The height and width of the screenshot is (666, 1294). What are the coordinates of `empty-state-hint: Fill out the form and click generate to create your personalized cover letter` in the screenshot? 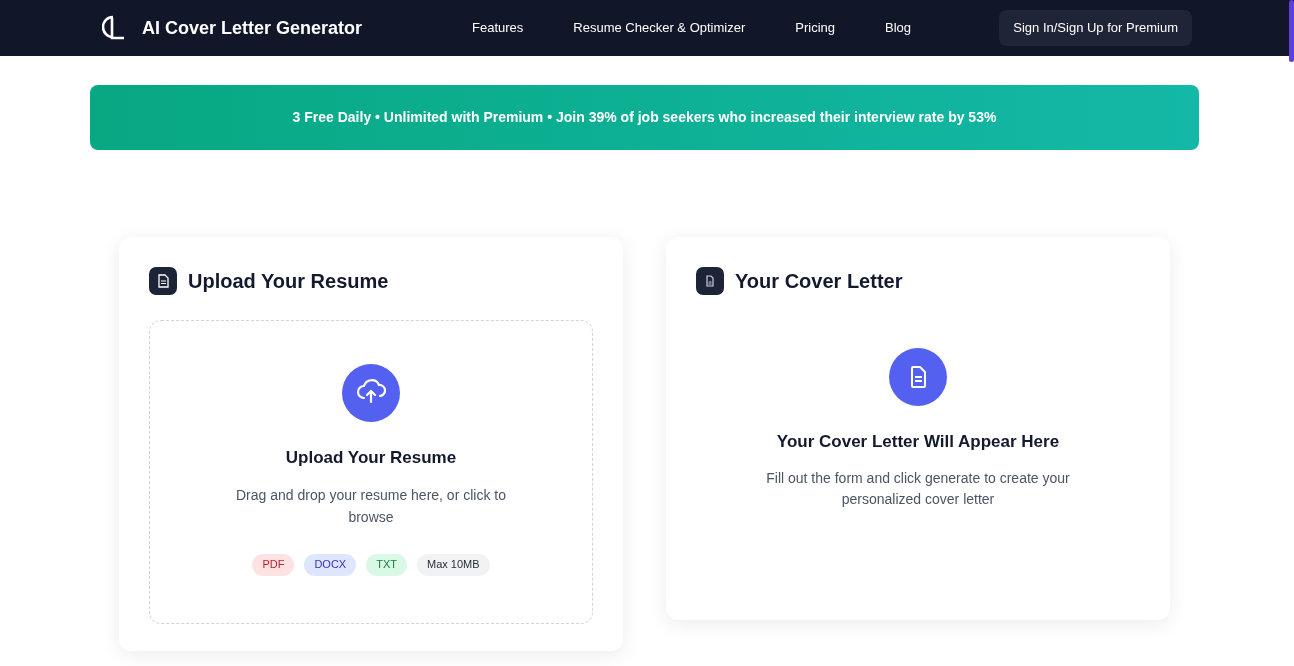 It's located at (918, 488).